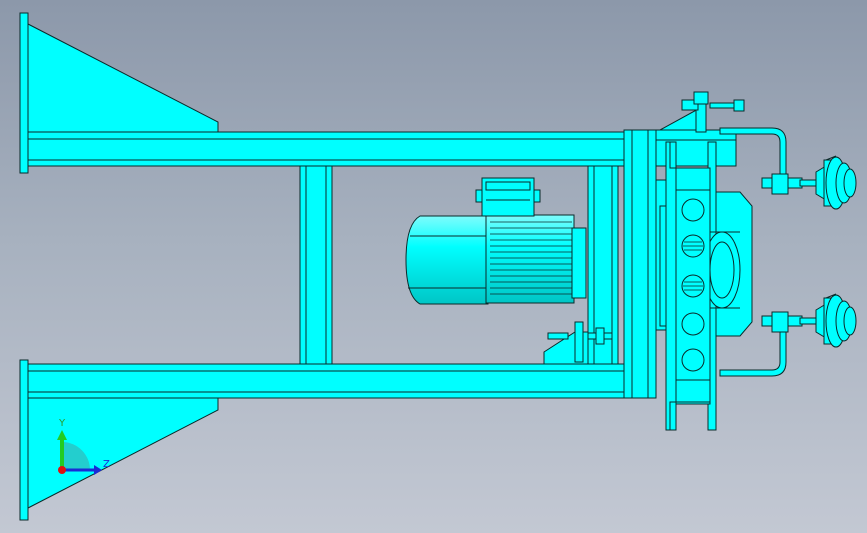 The image size is (867, 533). Describe the element at coordinates (123, 78) in the screenshot. I see `top-gusset` at that location.